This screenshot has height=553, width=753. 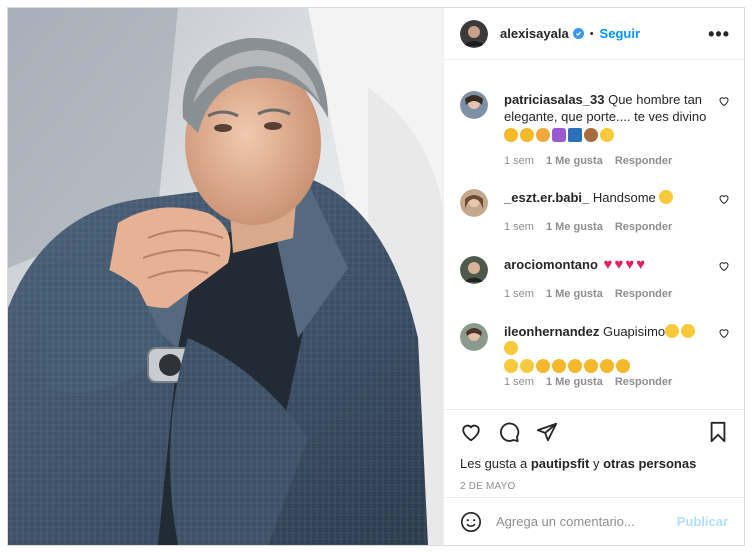 I want to click on see-no-evil-emoji, so click(x=591, y=135).